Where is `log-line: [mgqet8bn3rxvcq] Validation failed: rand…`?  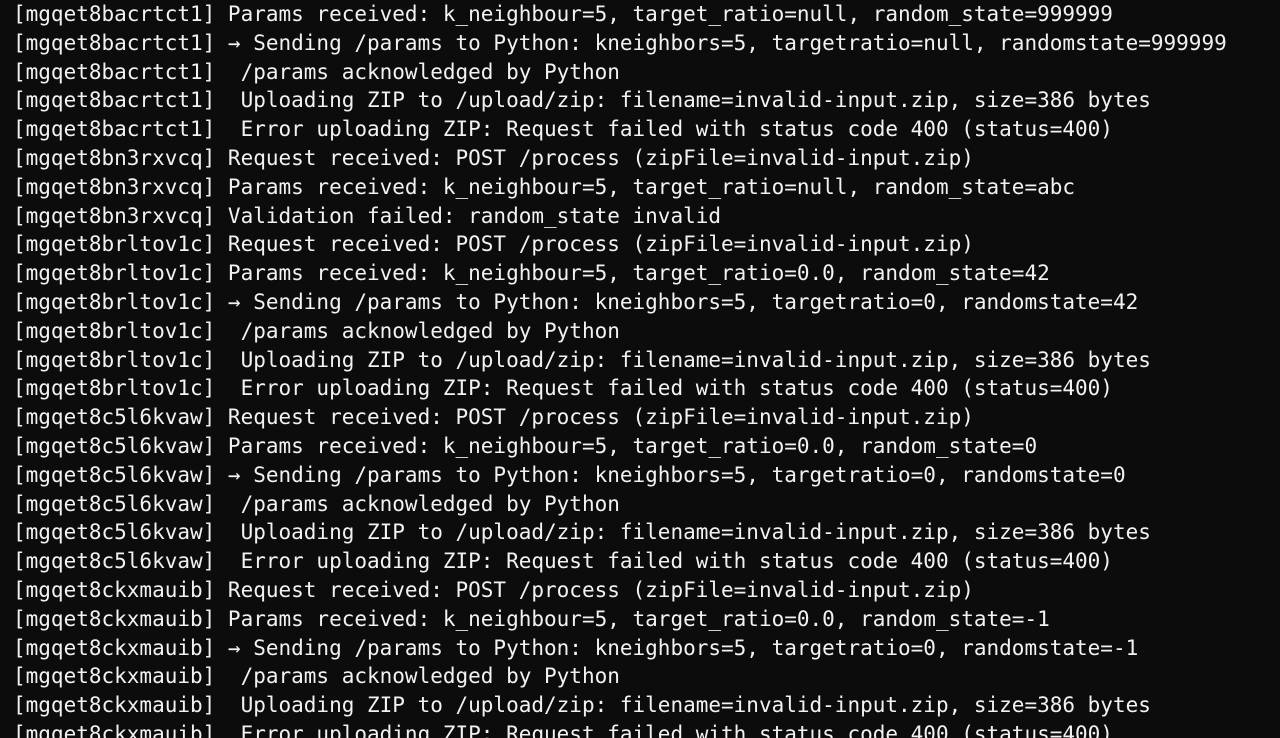 log-line: [mgqet8bn3rxvcq] Validation failed: rand… is located at coordinates (367, 215).